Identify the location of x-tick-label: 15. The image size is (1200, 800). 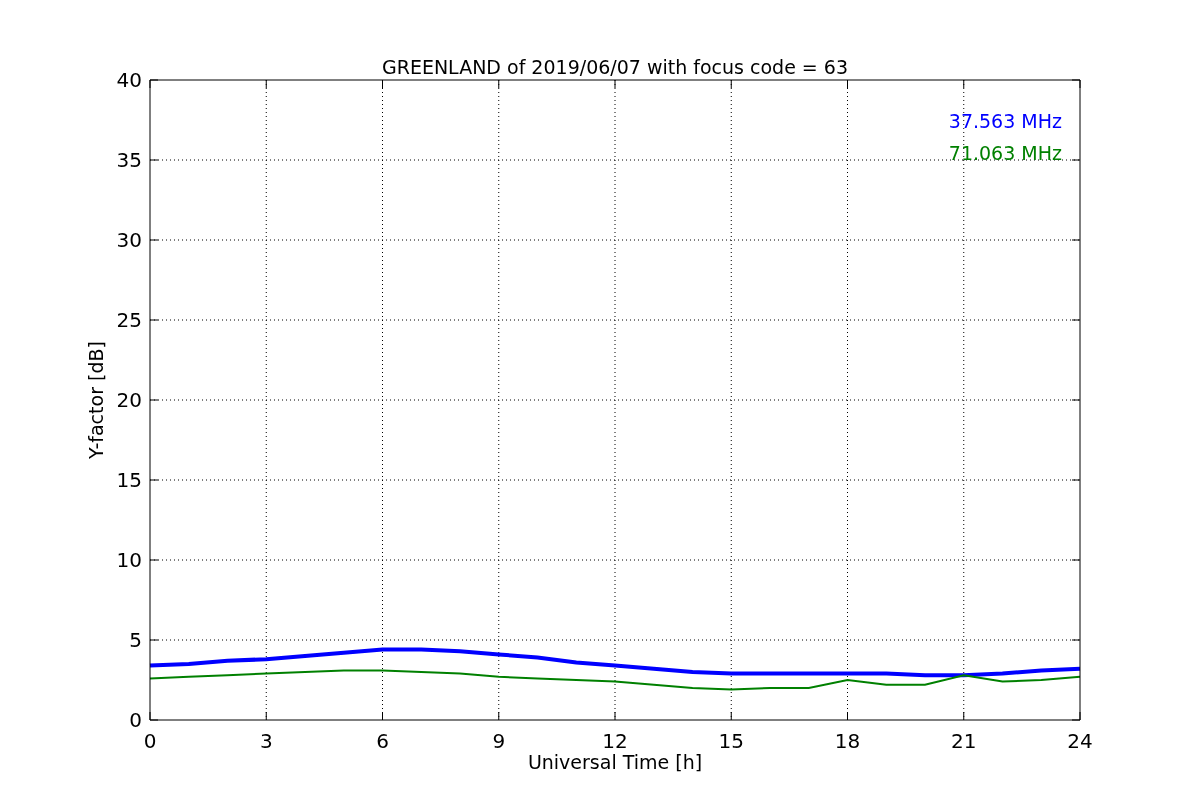
(731, 741).